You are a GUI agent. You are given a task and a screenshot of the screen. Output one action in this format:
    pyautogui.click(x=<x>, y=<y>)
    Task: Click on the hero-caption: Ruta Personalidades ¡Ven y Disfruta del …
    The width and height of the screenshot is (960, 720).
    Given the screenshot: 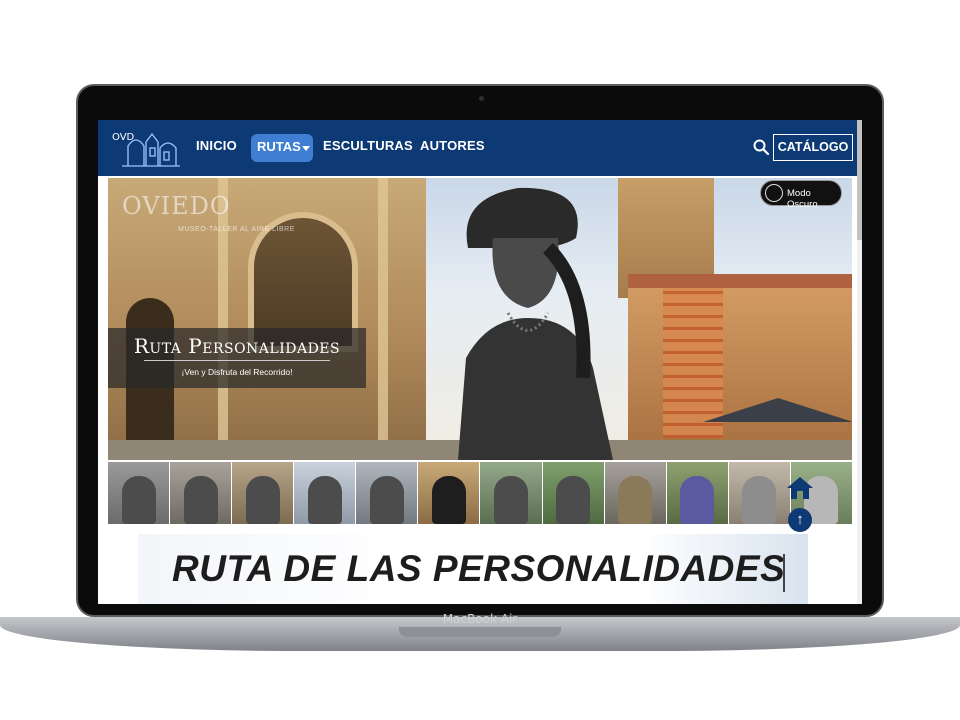 What is the action you would take?
    pyautogui.click(x=237, y=358)
    